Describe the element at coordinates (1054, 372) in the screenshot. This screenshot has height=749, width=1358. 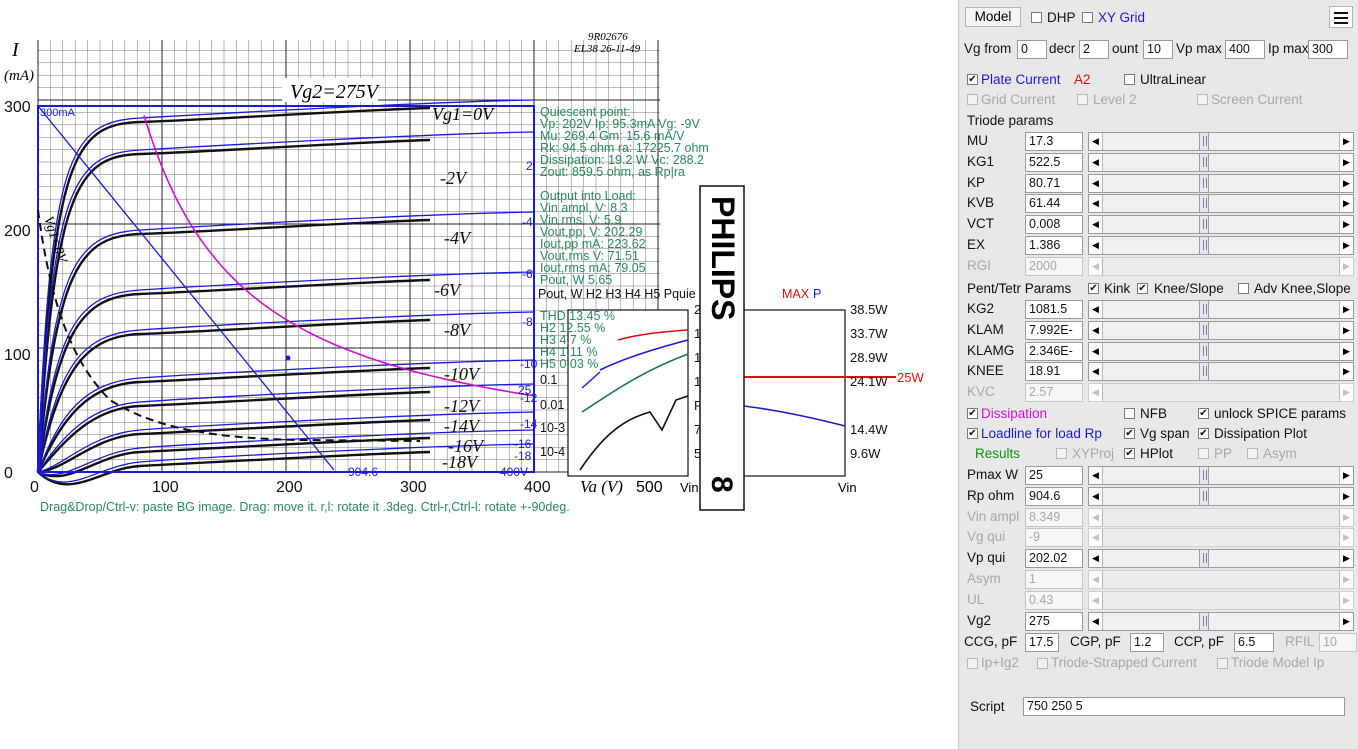
I see `param-input: 18.91` at that location.